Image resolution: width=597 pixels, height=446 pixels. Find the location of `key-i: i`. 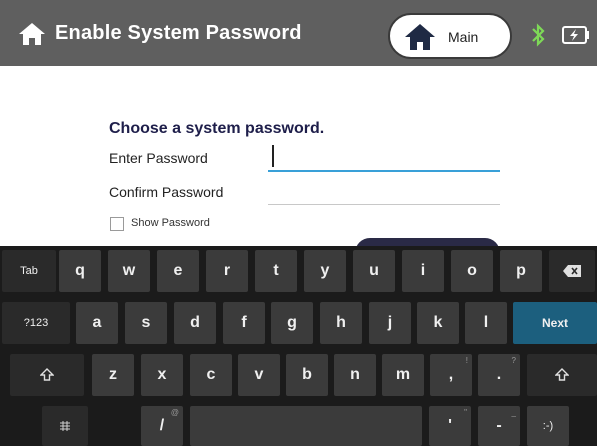

key-i: i is located at coordinates (423, 271).